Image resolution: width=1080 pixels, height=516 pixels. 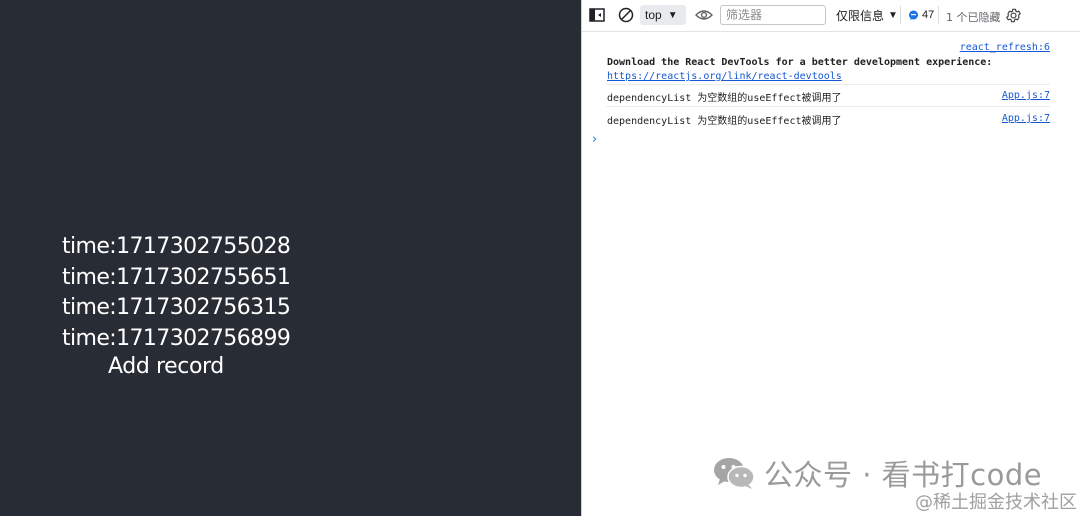 What do you see at coordinates (626, 15) in the screenshot?
I see `clear-console-icon` at bounding box center [626, 15].